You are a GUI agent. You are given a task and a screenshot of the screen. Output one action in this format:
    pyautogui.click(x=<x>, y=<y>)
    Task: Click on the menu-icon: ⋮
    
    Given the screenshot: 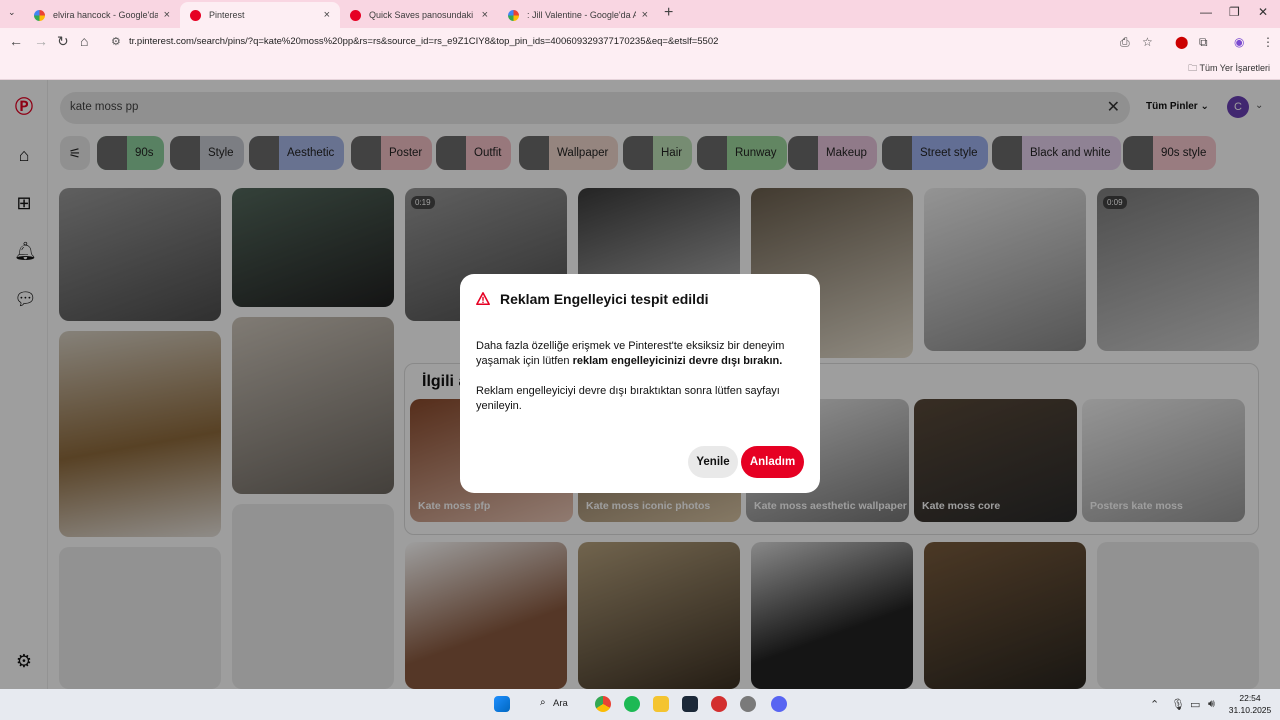 What is the action you would take?
    pyautogui.click(x=1268, y=42)
    